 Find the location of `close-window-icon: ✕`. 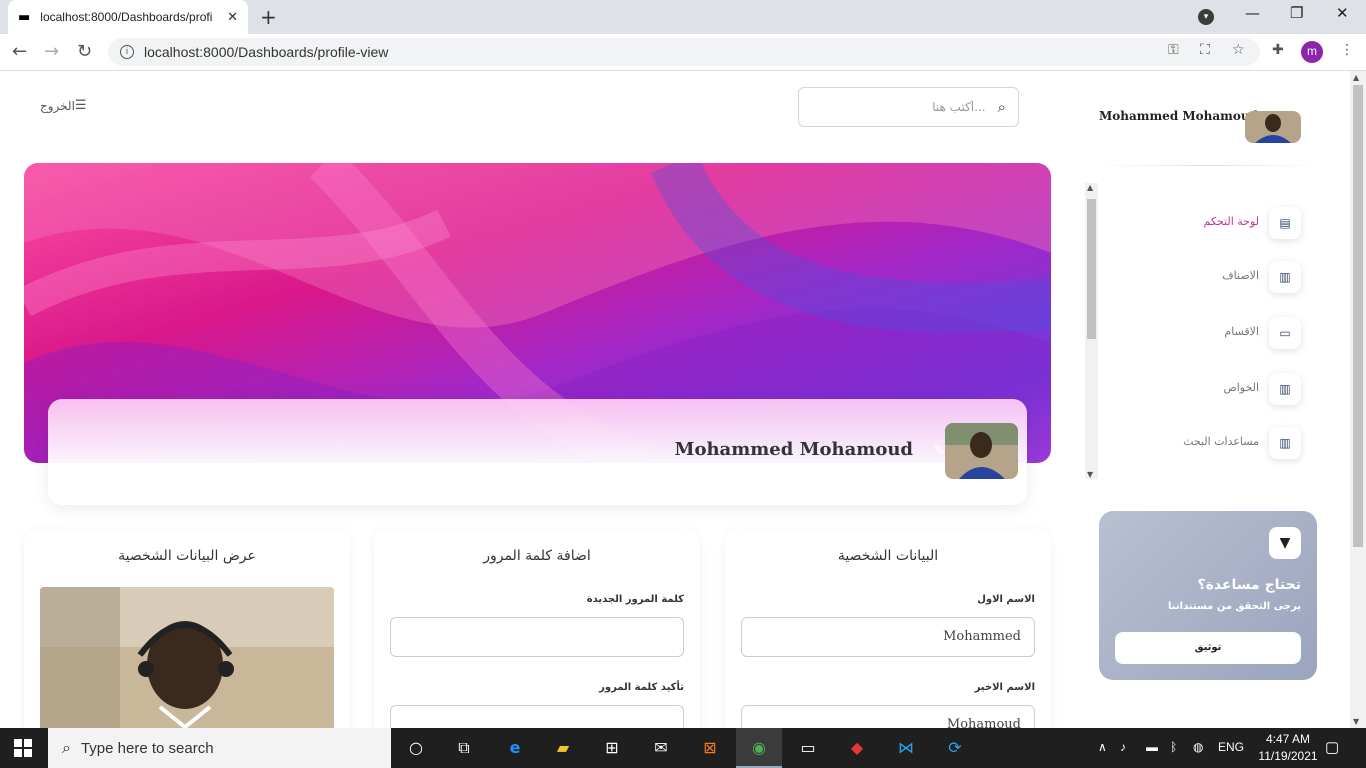

close-window-icon: ✕ is located at coordinates (1342, 13).